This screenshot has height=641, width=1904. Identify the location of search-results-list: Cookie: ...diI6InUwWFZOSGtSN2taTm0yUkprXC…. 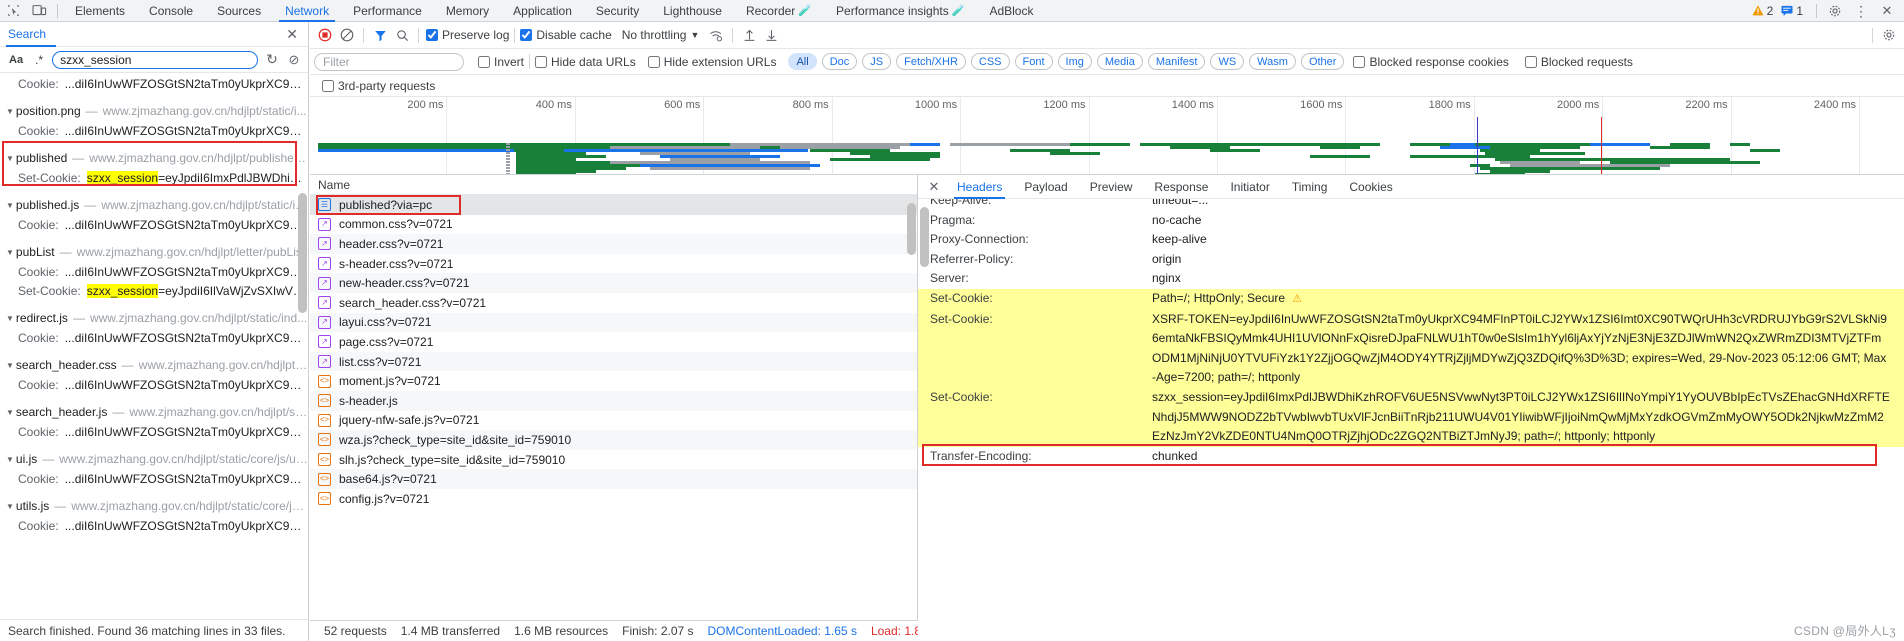
(154, 346).